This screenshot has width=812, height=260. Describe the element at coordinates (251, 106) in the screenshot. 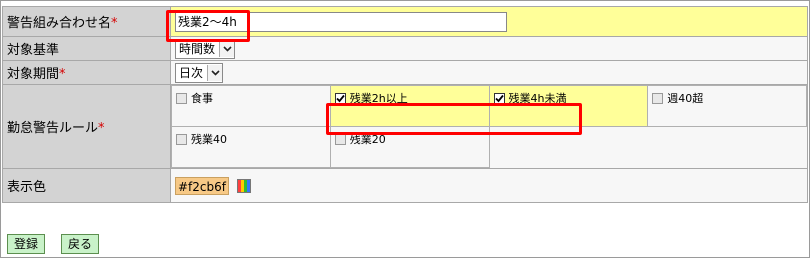

I see `rule-cell: 食事` at that location.